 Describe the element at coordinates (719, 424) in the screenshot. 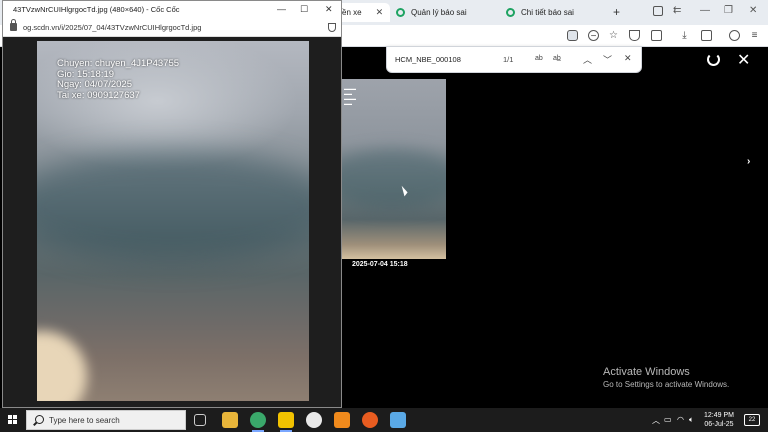

I see `clock-date: 06-Jul-25` at that location.